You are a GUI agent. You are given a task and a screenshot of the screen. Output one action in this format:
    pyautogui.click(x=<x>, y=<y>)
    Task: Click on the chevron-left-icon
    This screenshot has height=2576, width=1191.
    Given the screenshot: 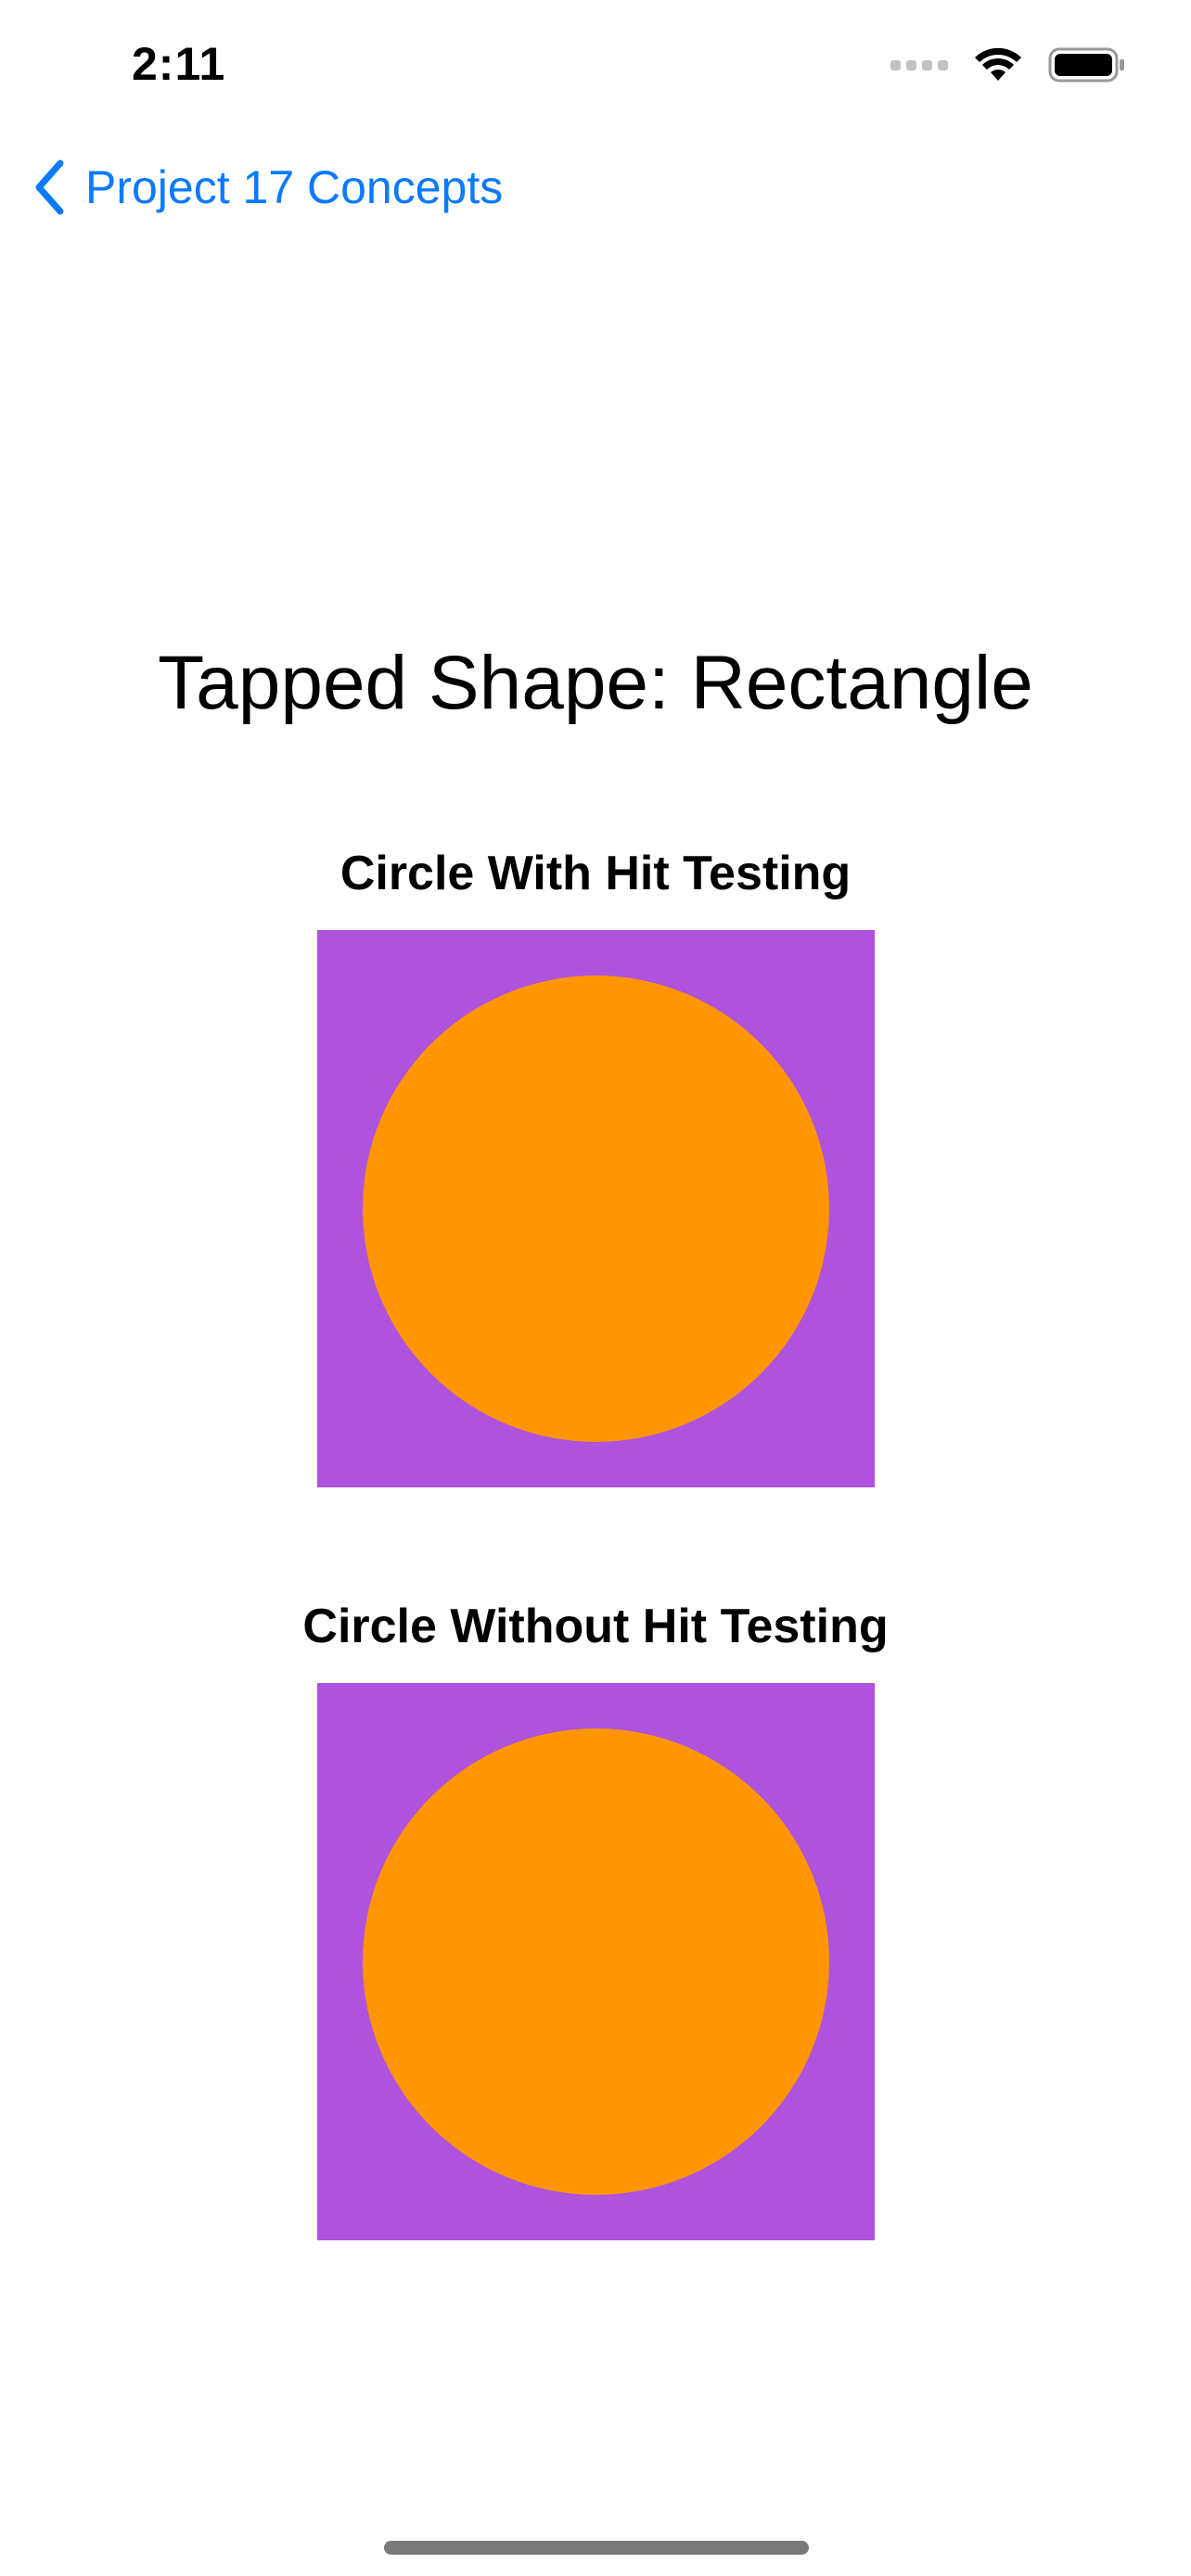 What is the action you would take?
    pyautogui.click(x=49, y=187)
    